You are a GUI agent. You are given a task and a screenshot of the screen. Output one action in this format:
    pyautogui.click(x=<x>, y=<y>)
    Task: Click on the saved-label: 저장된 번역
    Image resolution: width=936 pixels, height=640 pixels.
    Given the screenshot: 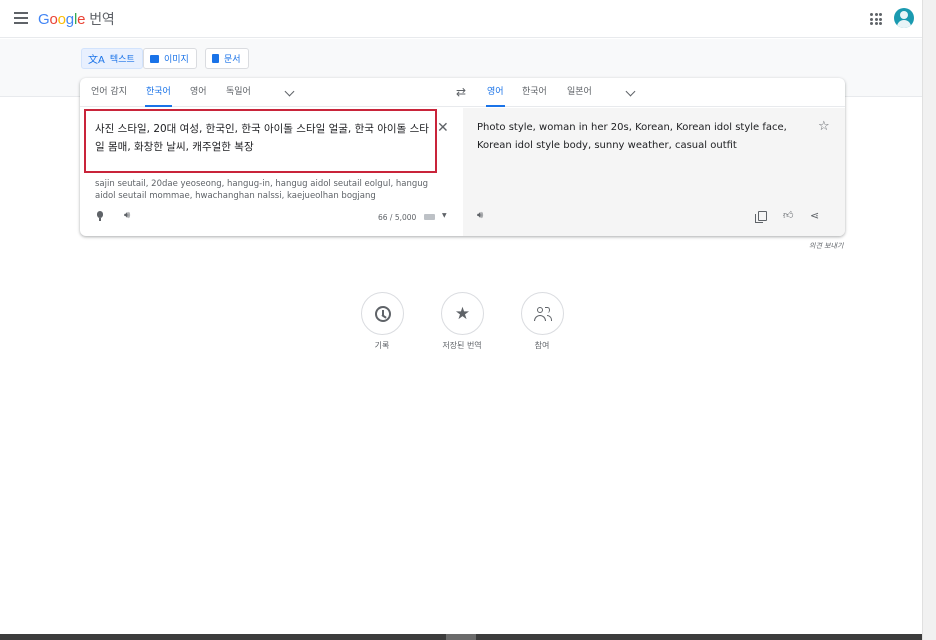 What is the action you would take?
    pyautogui.click(x=462, y=345)
    